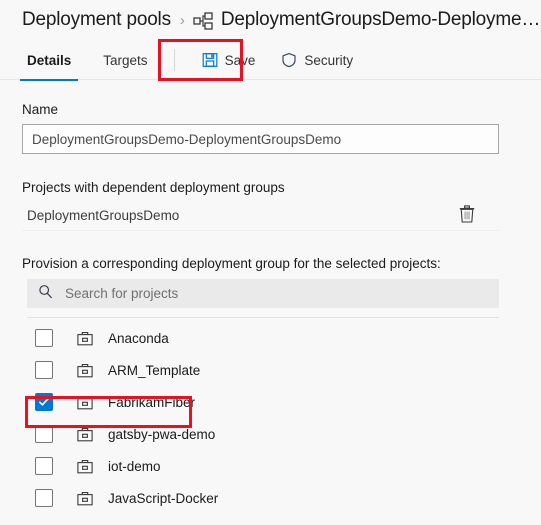 This screenshot has height=525, width=541. Describe the element at coordinates (174, 60) in the screenshot. I see `command-bar-divider` at that location.